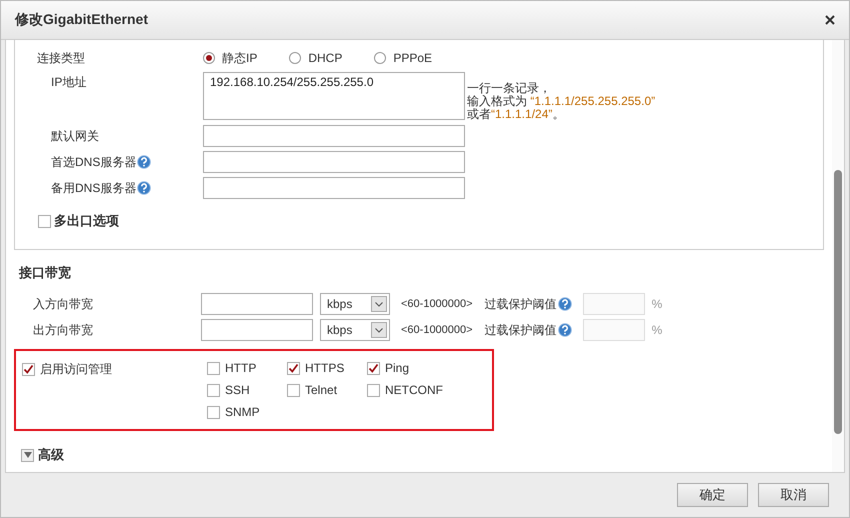  What do you see at coordinates (230, 58) in the screenshot?
I see `radio-option: 静态IP` at bounding box center [230, 58].